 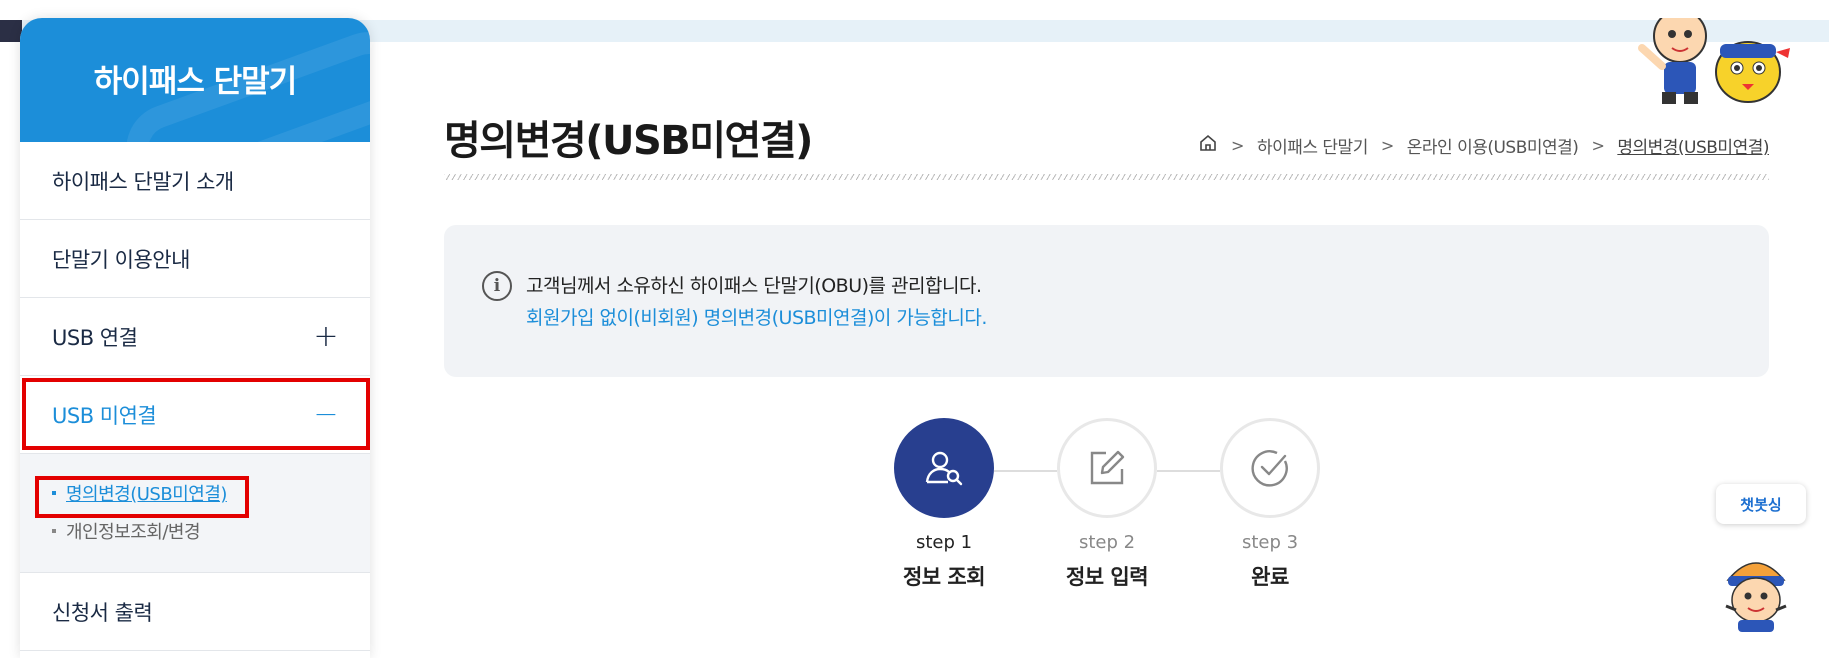 I want to click on chatbot-button: 챗봇싱, so click(x=1761, y=504).